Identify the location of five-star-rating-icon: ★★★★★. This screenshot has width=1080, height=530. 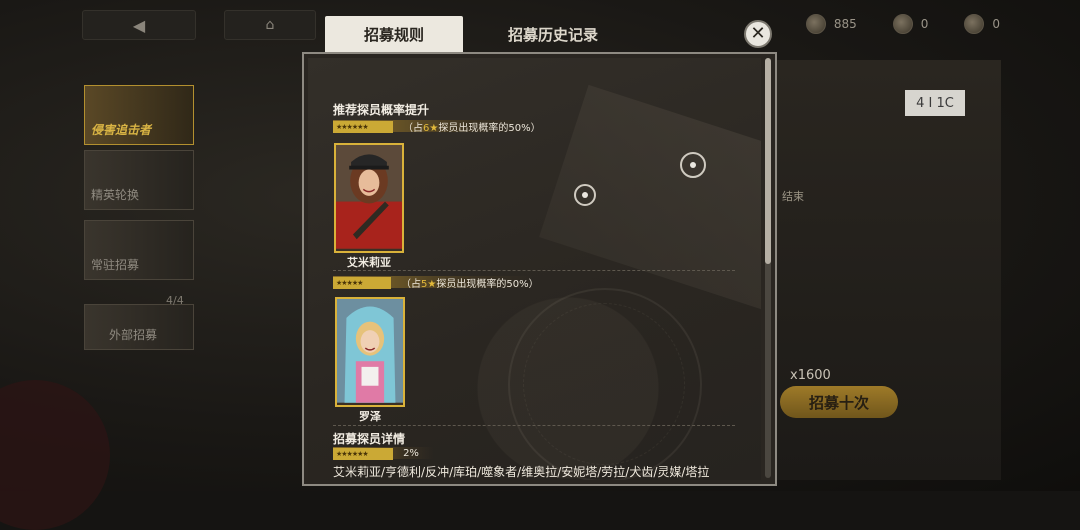
(362, 282).